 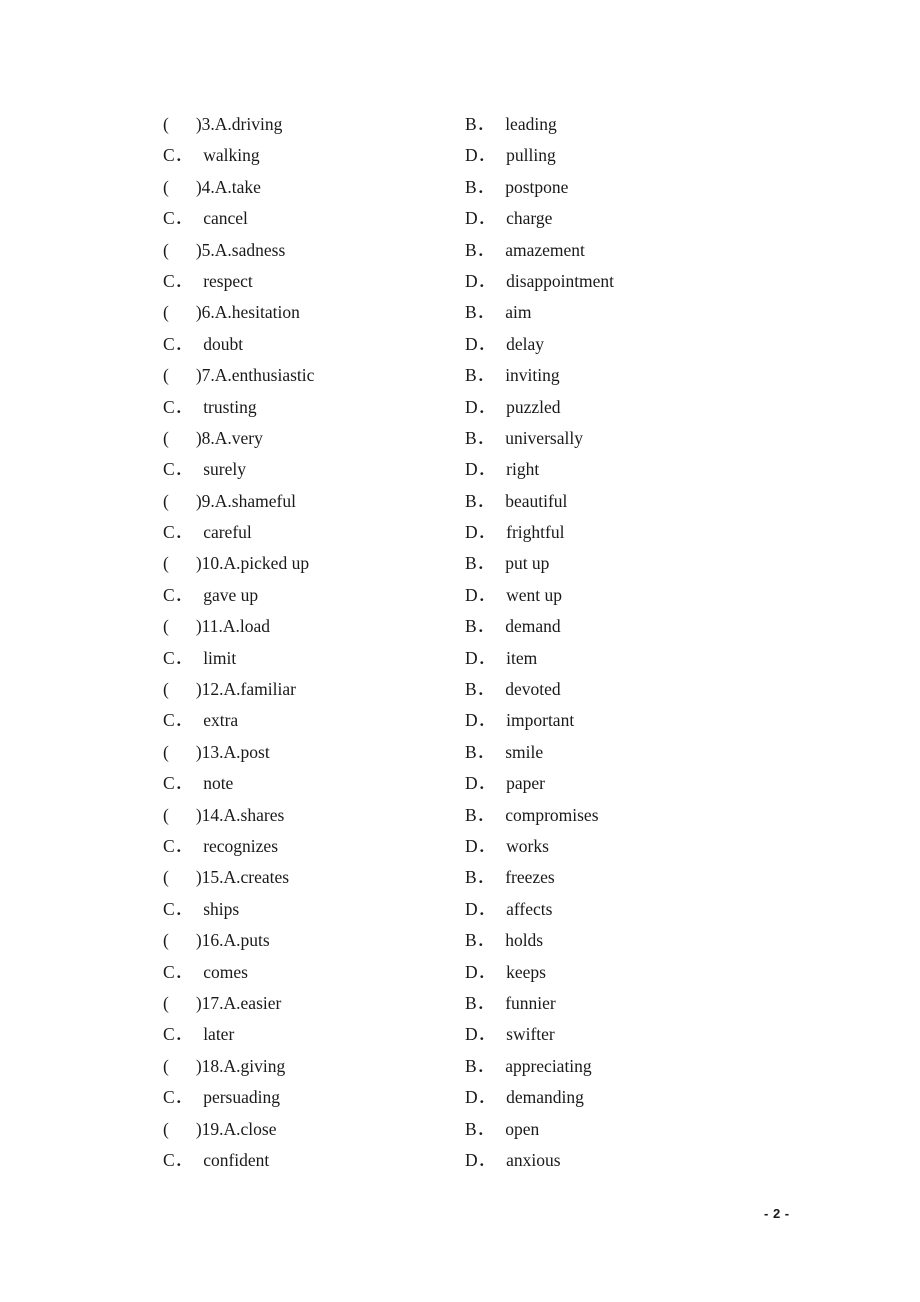 I want to click on option-a-stem: )6.A.hesitation, so click(x=248, y=312).